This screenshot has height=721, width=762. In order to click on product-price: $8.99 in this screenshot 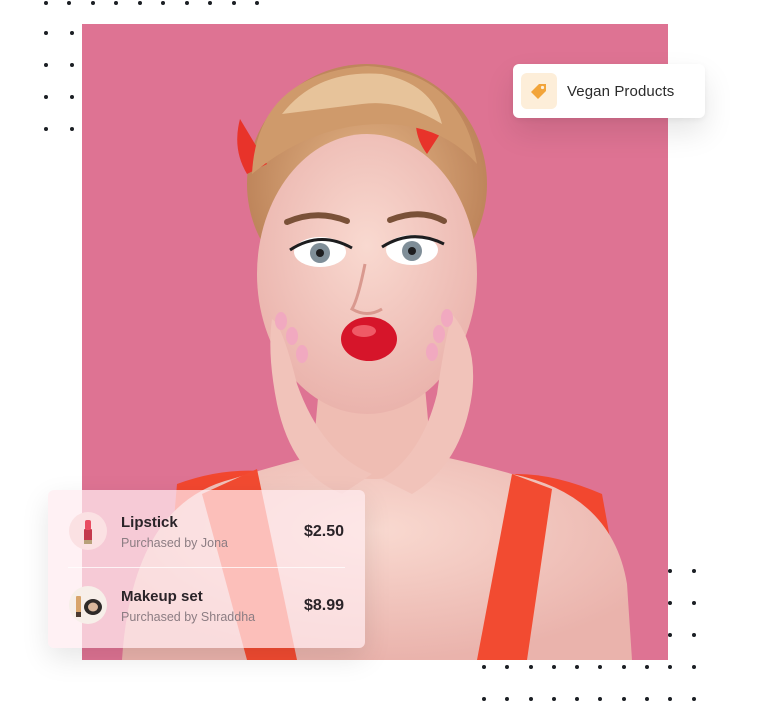, I will do `click(323, 605)`.